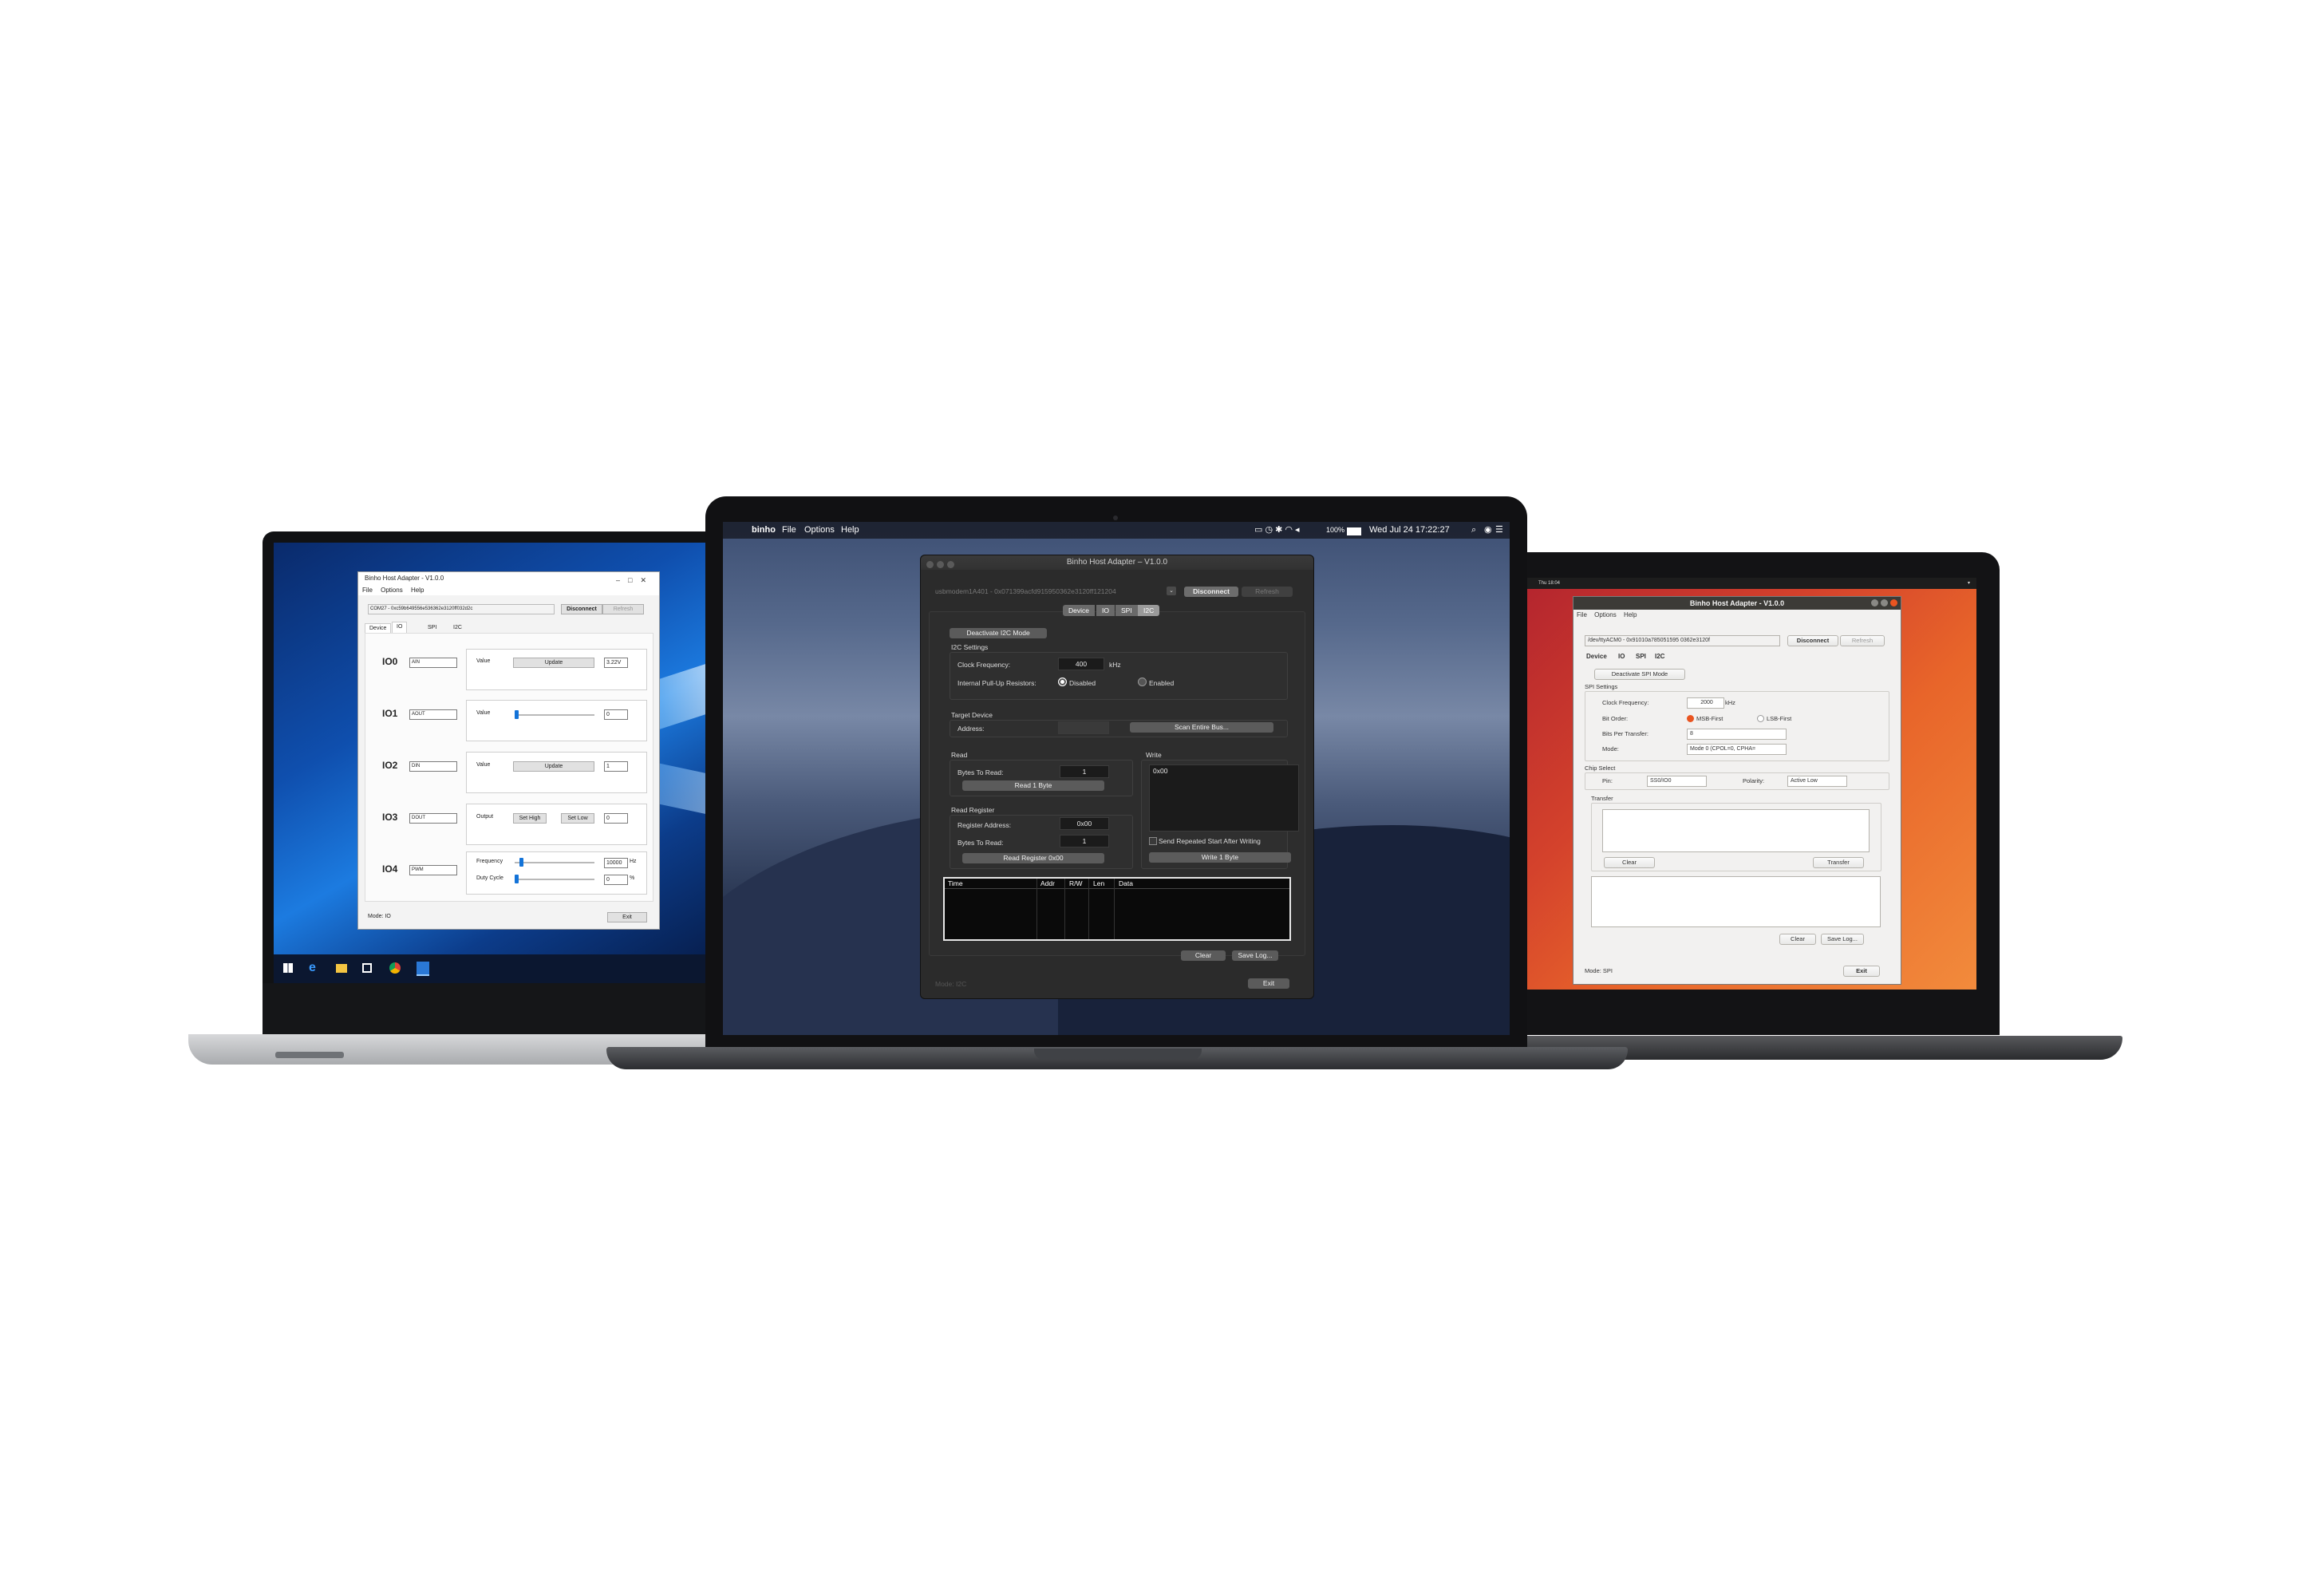 This screenshot has height=1596, width=2298. What do you see at coordinates (955, 883) in the screenshot?
I see `col-time: Time` at bounding box center [955, 883].